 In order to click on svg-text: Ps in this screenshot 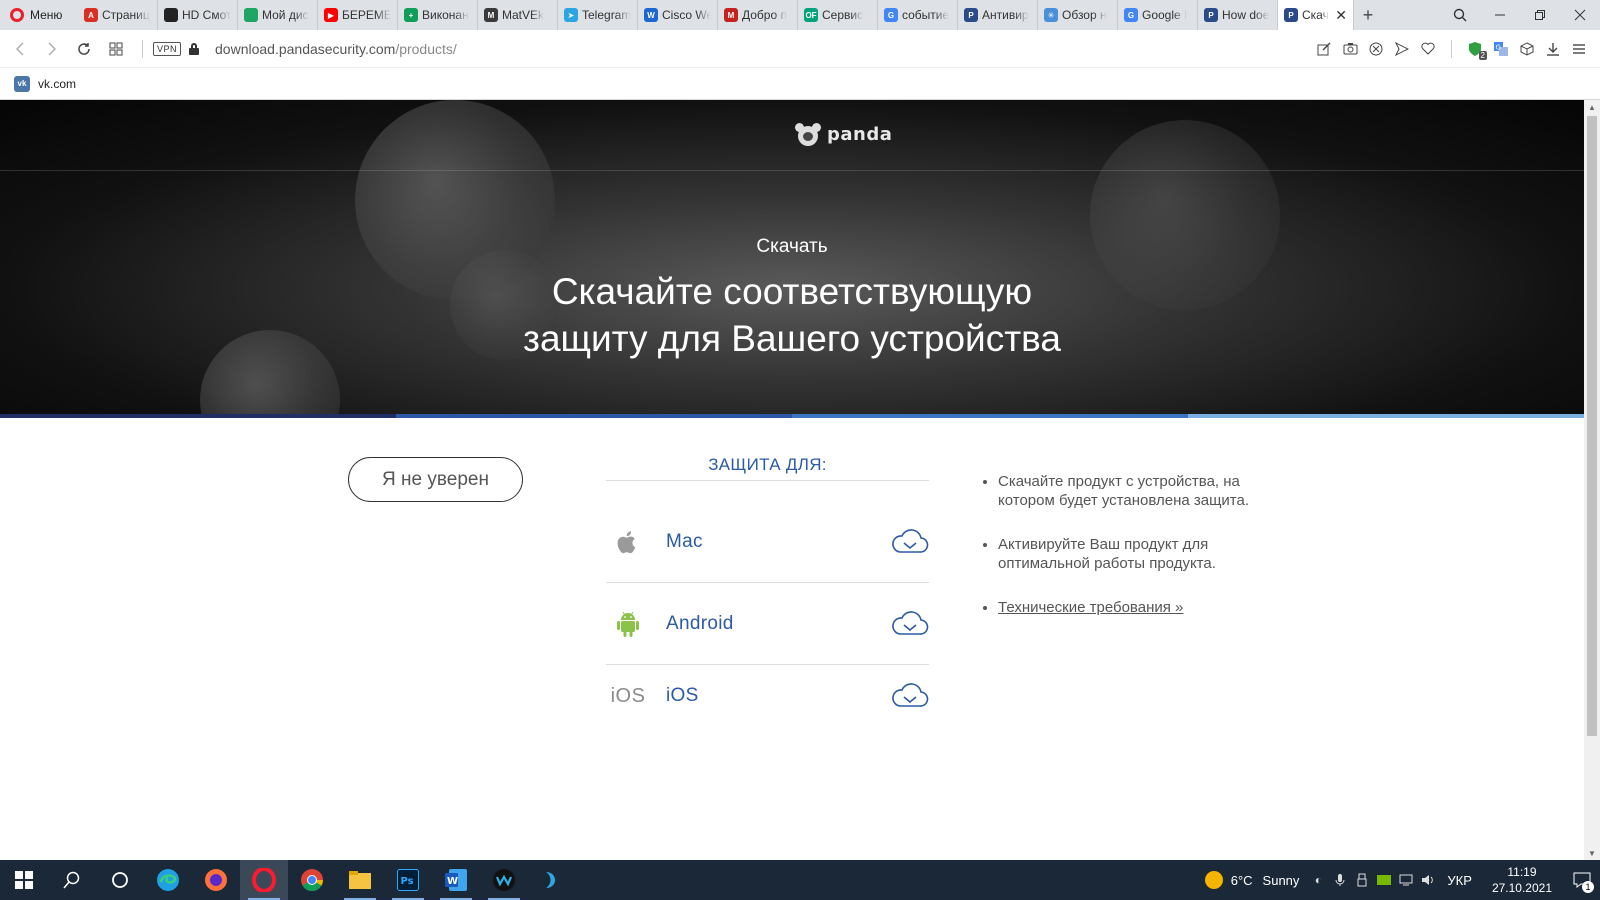, I will do `click(407, 881)`.